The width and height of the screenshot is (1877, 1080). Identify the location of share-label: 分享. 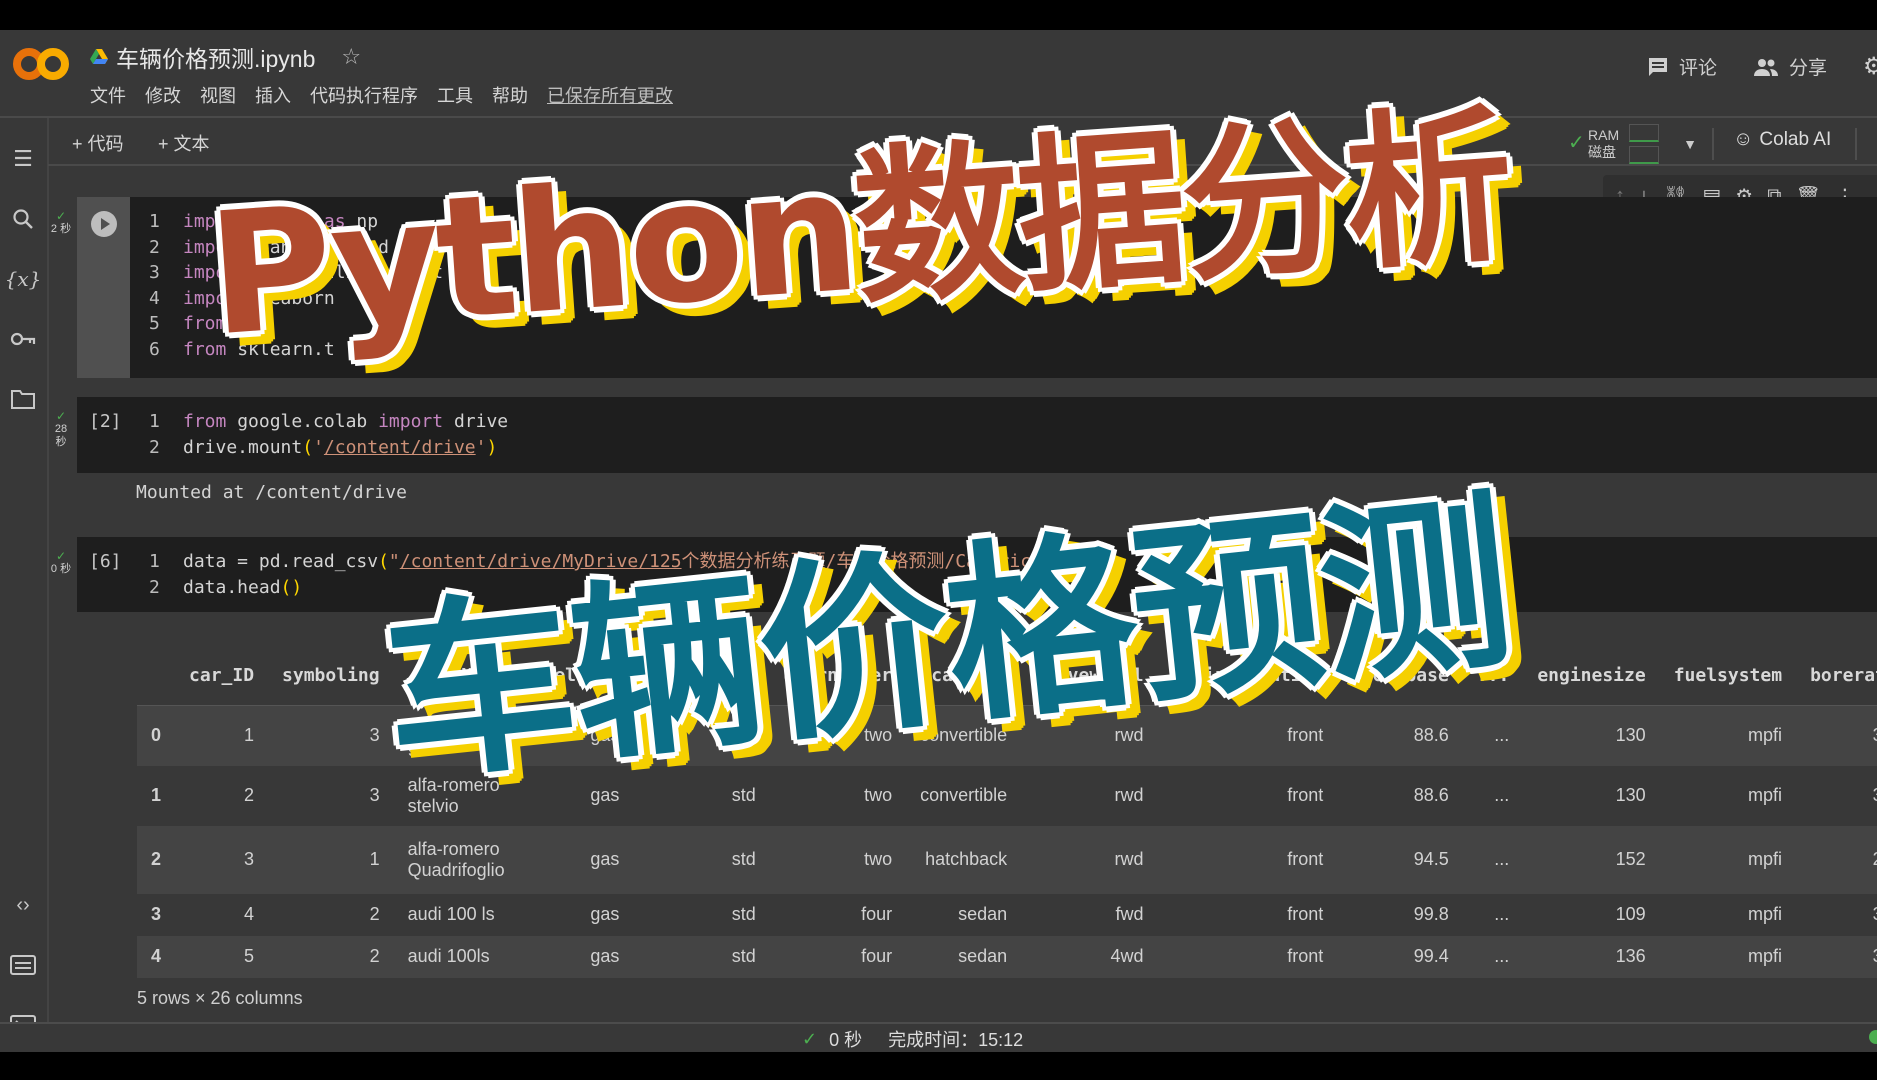
(1807, 68).